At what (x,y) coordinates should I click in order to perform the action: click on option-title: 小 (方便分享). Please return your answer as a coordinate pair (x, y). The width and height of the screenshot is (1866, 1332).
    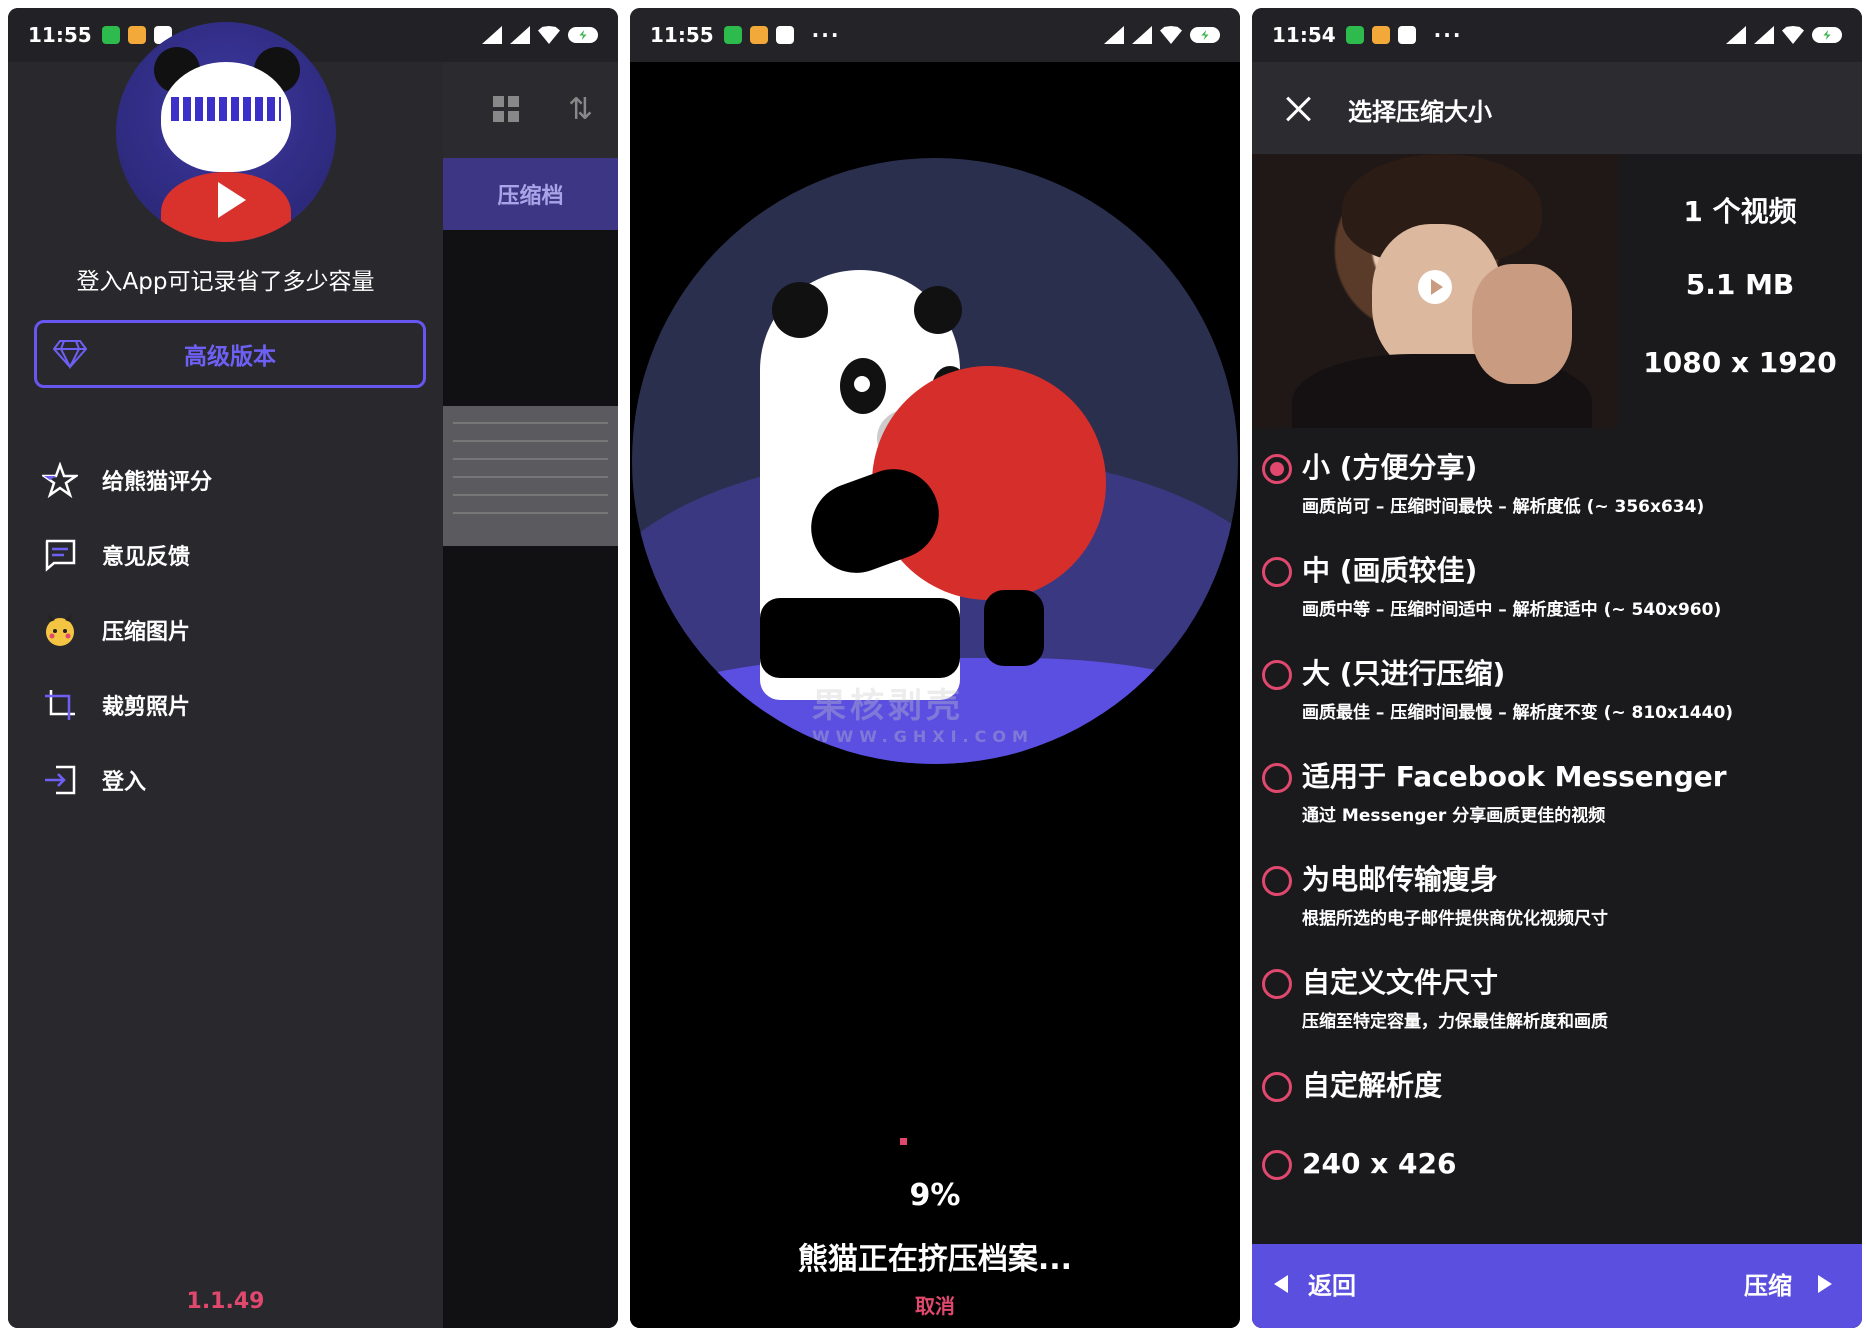
    Looking at the image, I should click on (1390, 467).